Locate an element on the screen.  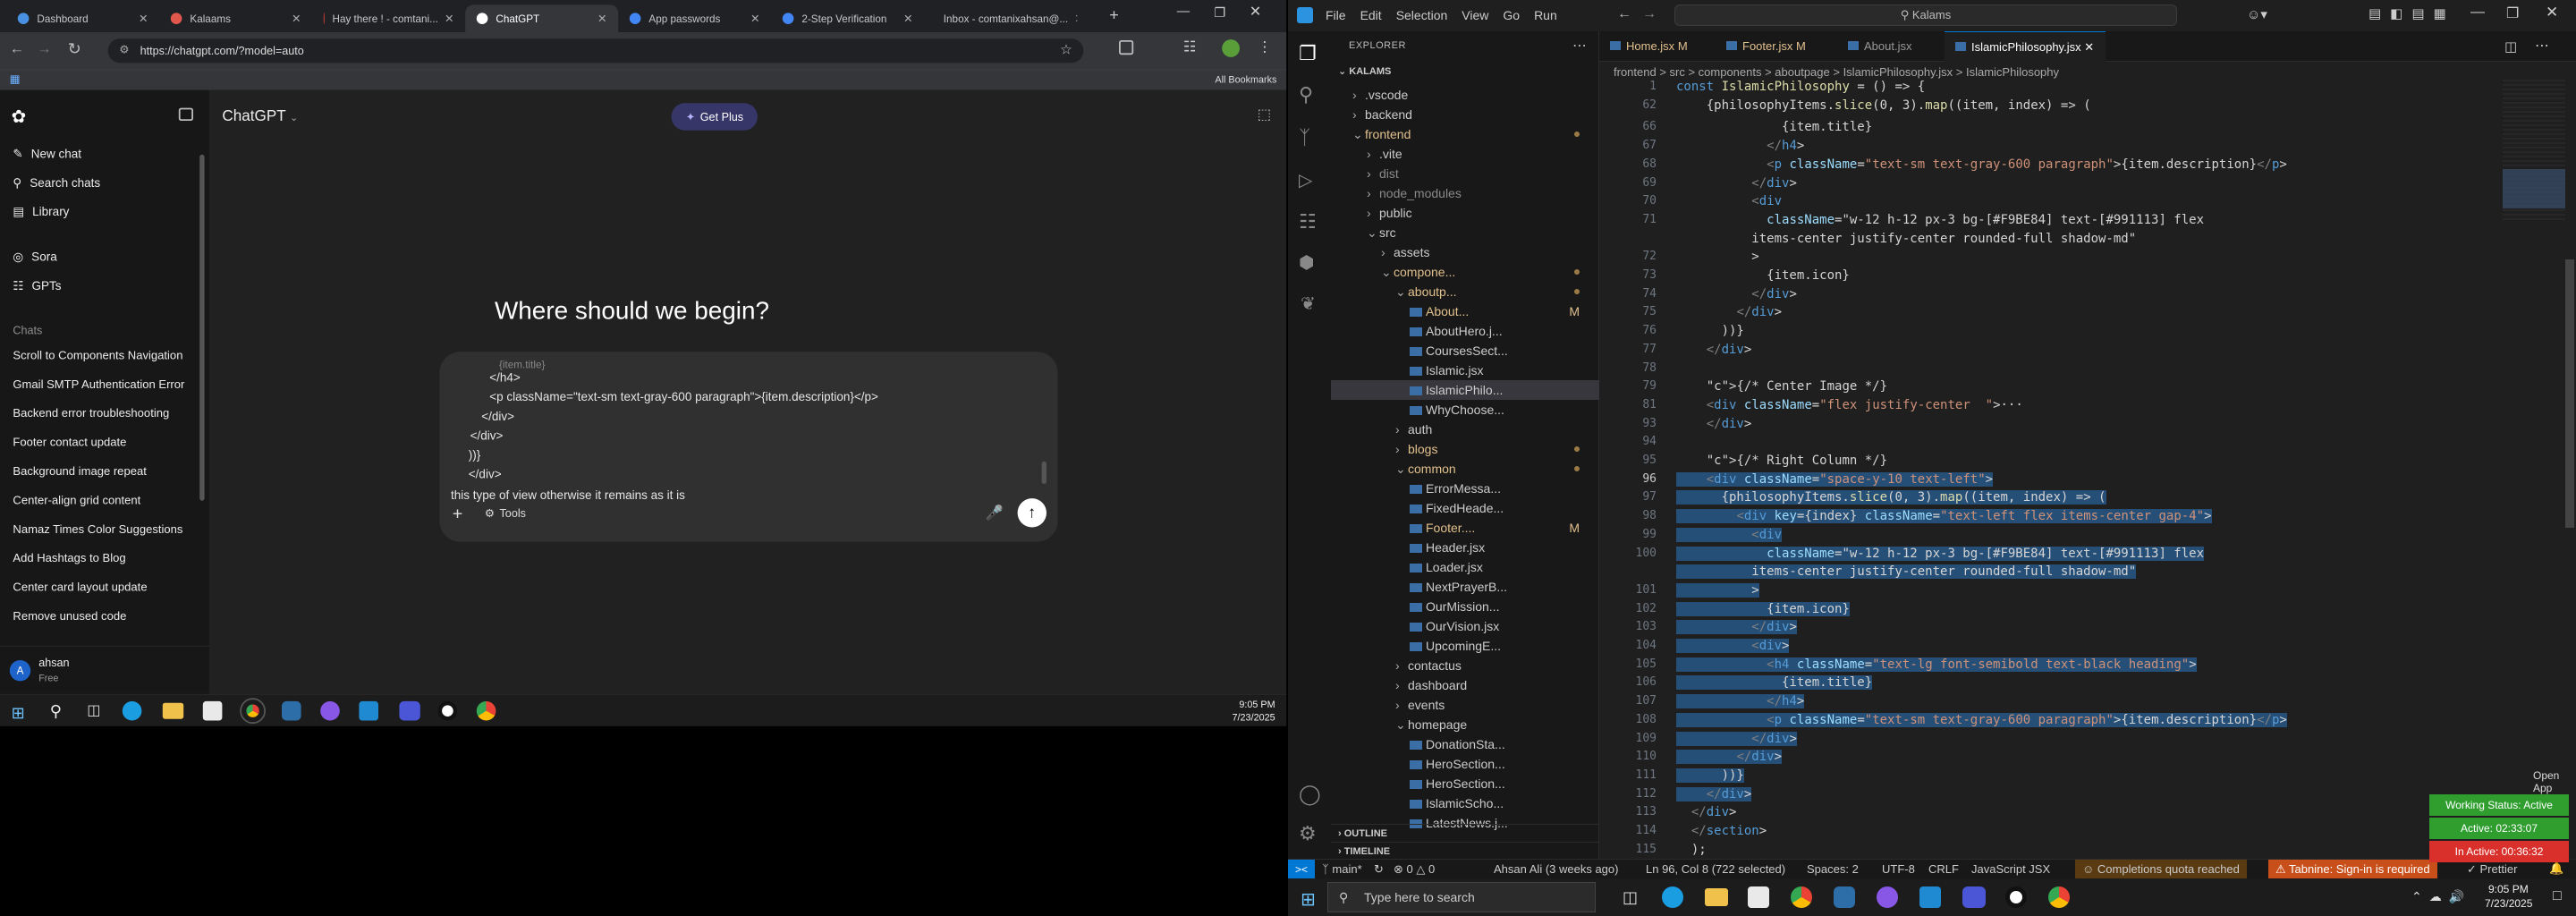
tree-folder: ⌄ src is located at coordinates (1465, 232).